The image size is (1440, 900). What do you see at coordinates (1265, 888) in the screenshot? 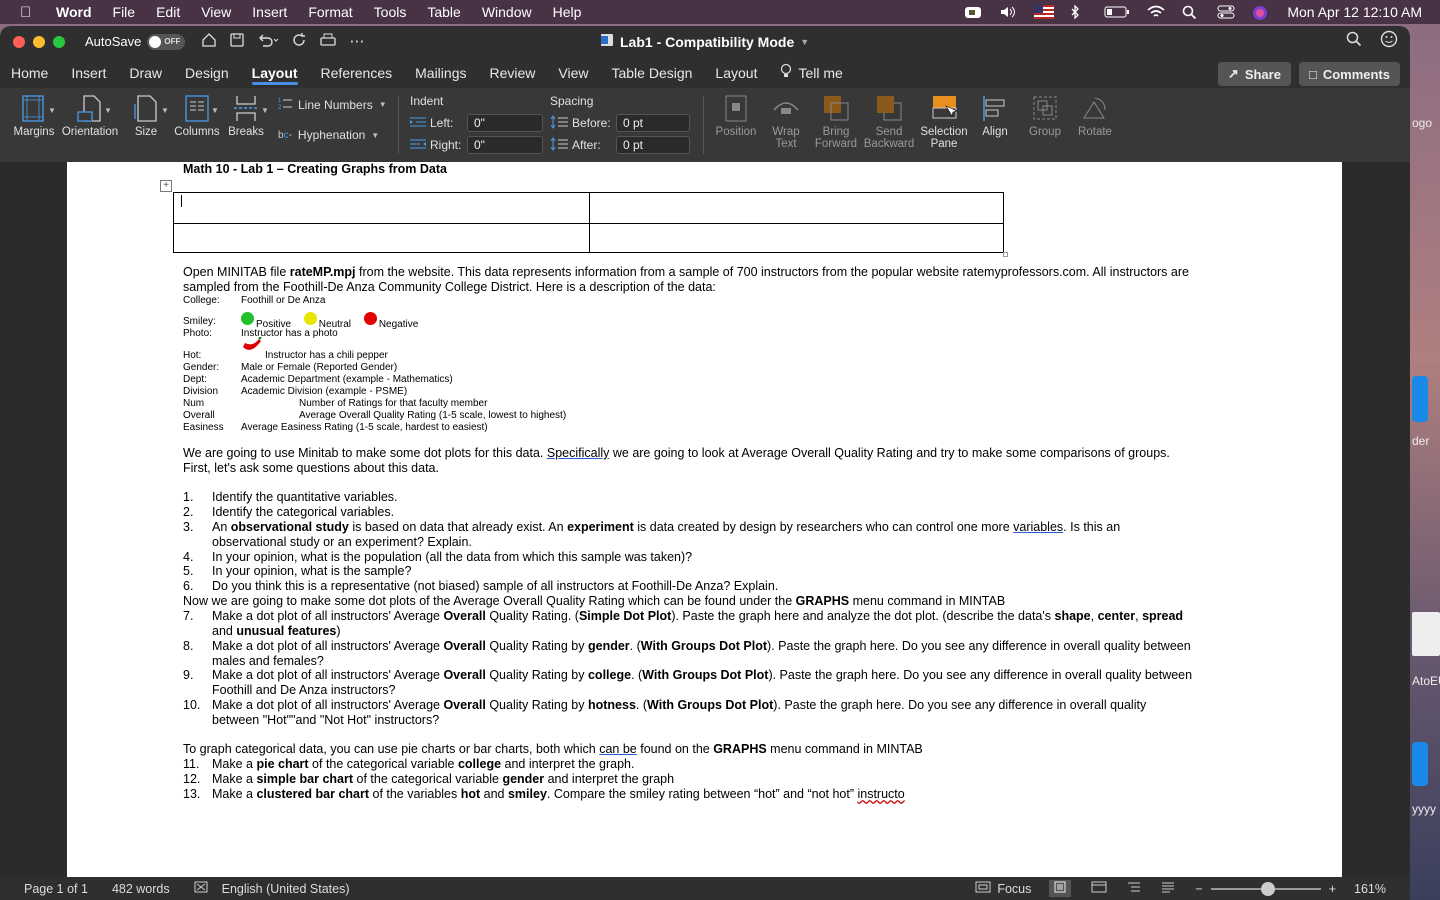
I see `zoom-slider` at bounding box center [1265, 888].